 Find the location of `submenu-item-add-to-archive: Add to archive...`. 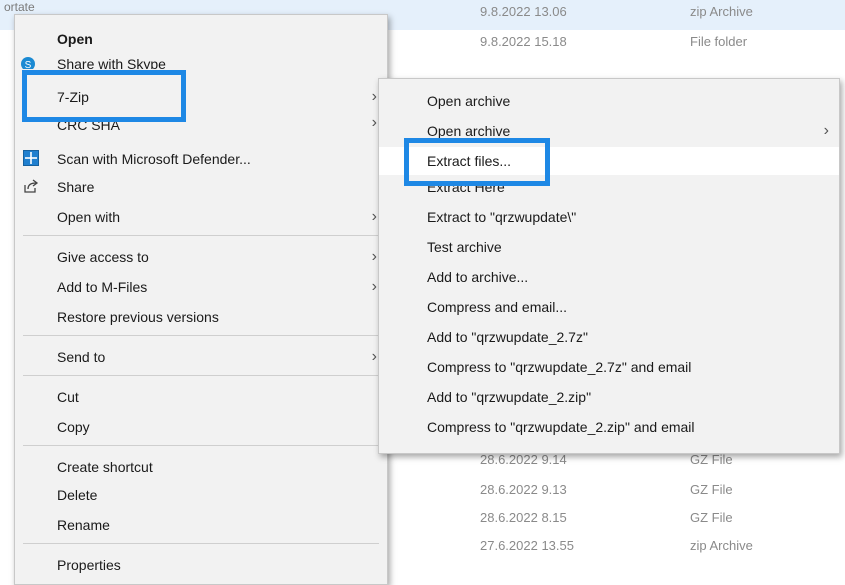

submenu-item-add-to-archive: Add to archive... is located at coordinates (609, 277).